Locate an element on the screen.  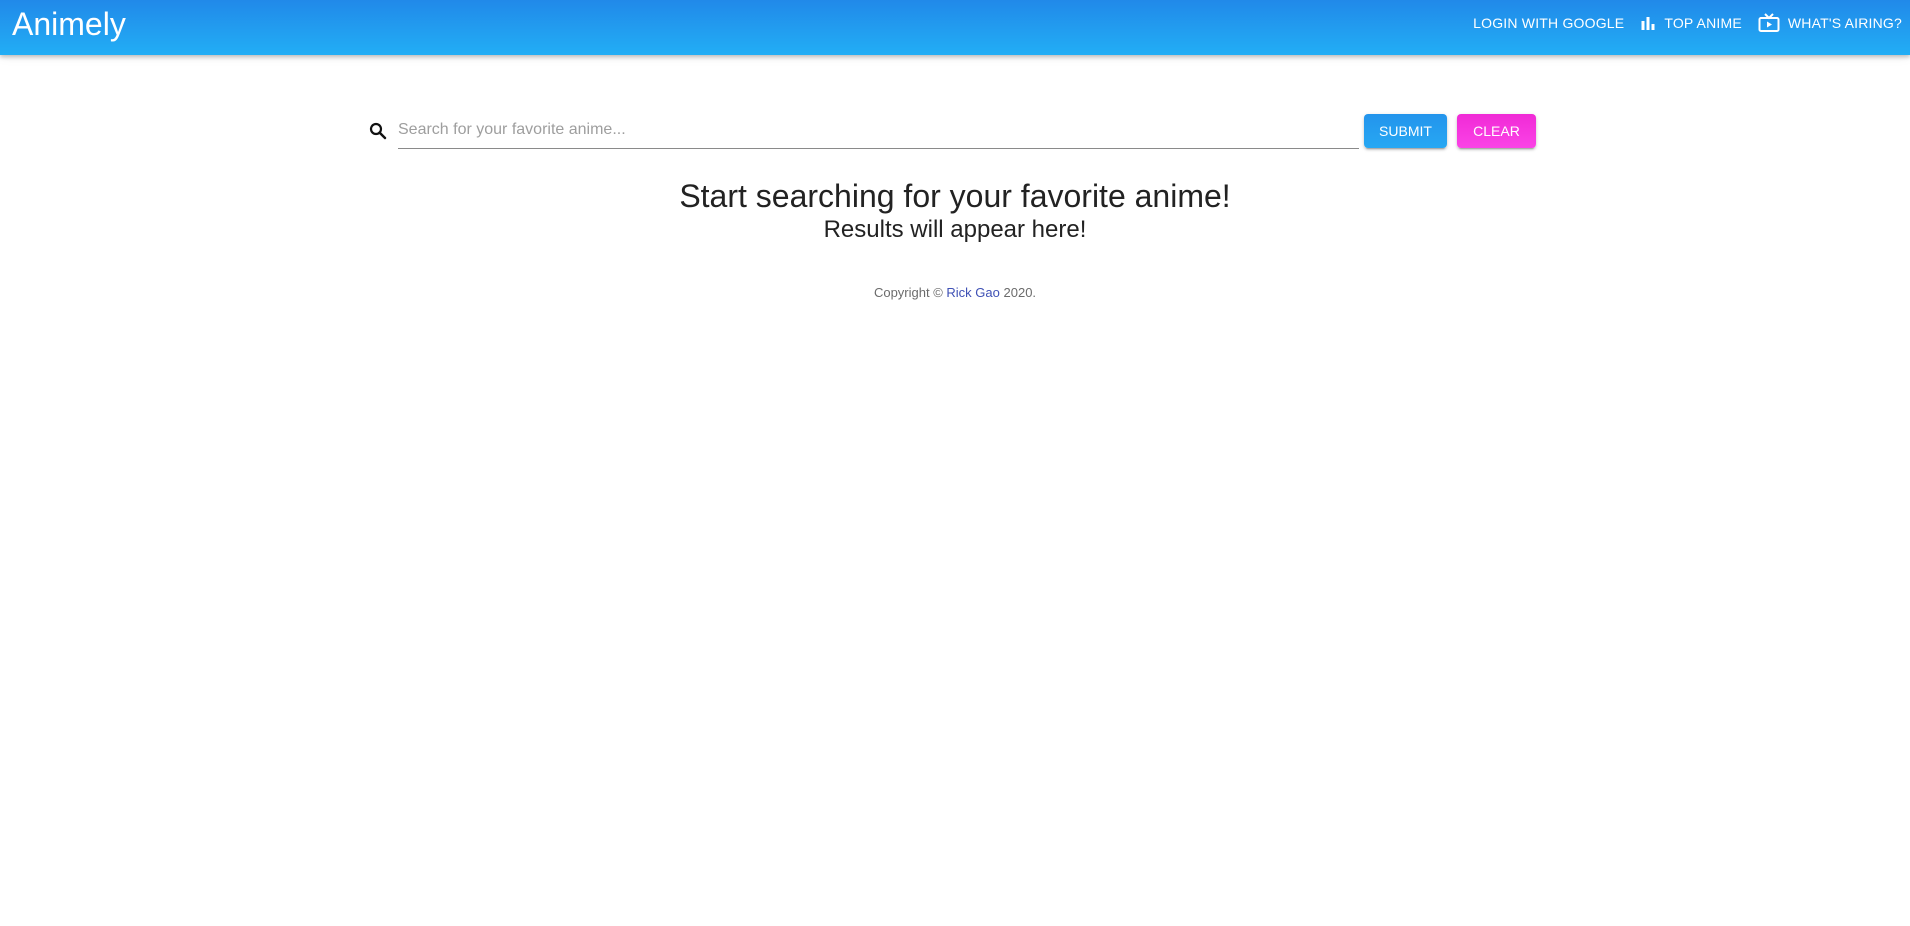
top-anime-button: TOP ANIME is located at coordinates (1691, 23).